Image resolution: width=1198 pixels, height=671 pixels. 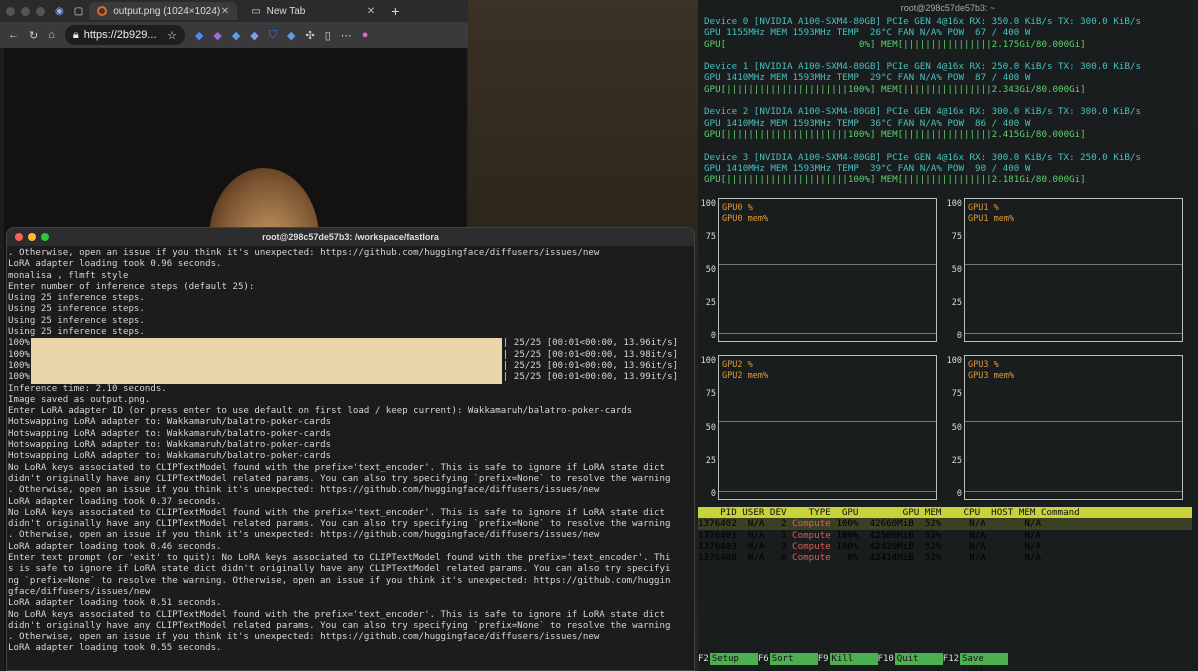 What do you see at coordinates (984, 662) in the screenshot?
I see `function-key-save-config-button: Save Config` at bounding box center [984, 662].